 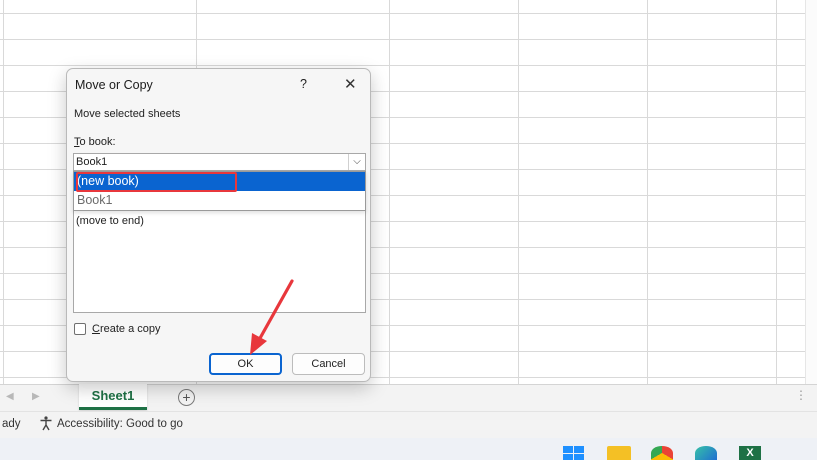 I want to click on help-icon: ?, so click(x=303, y=84).